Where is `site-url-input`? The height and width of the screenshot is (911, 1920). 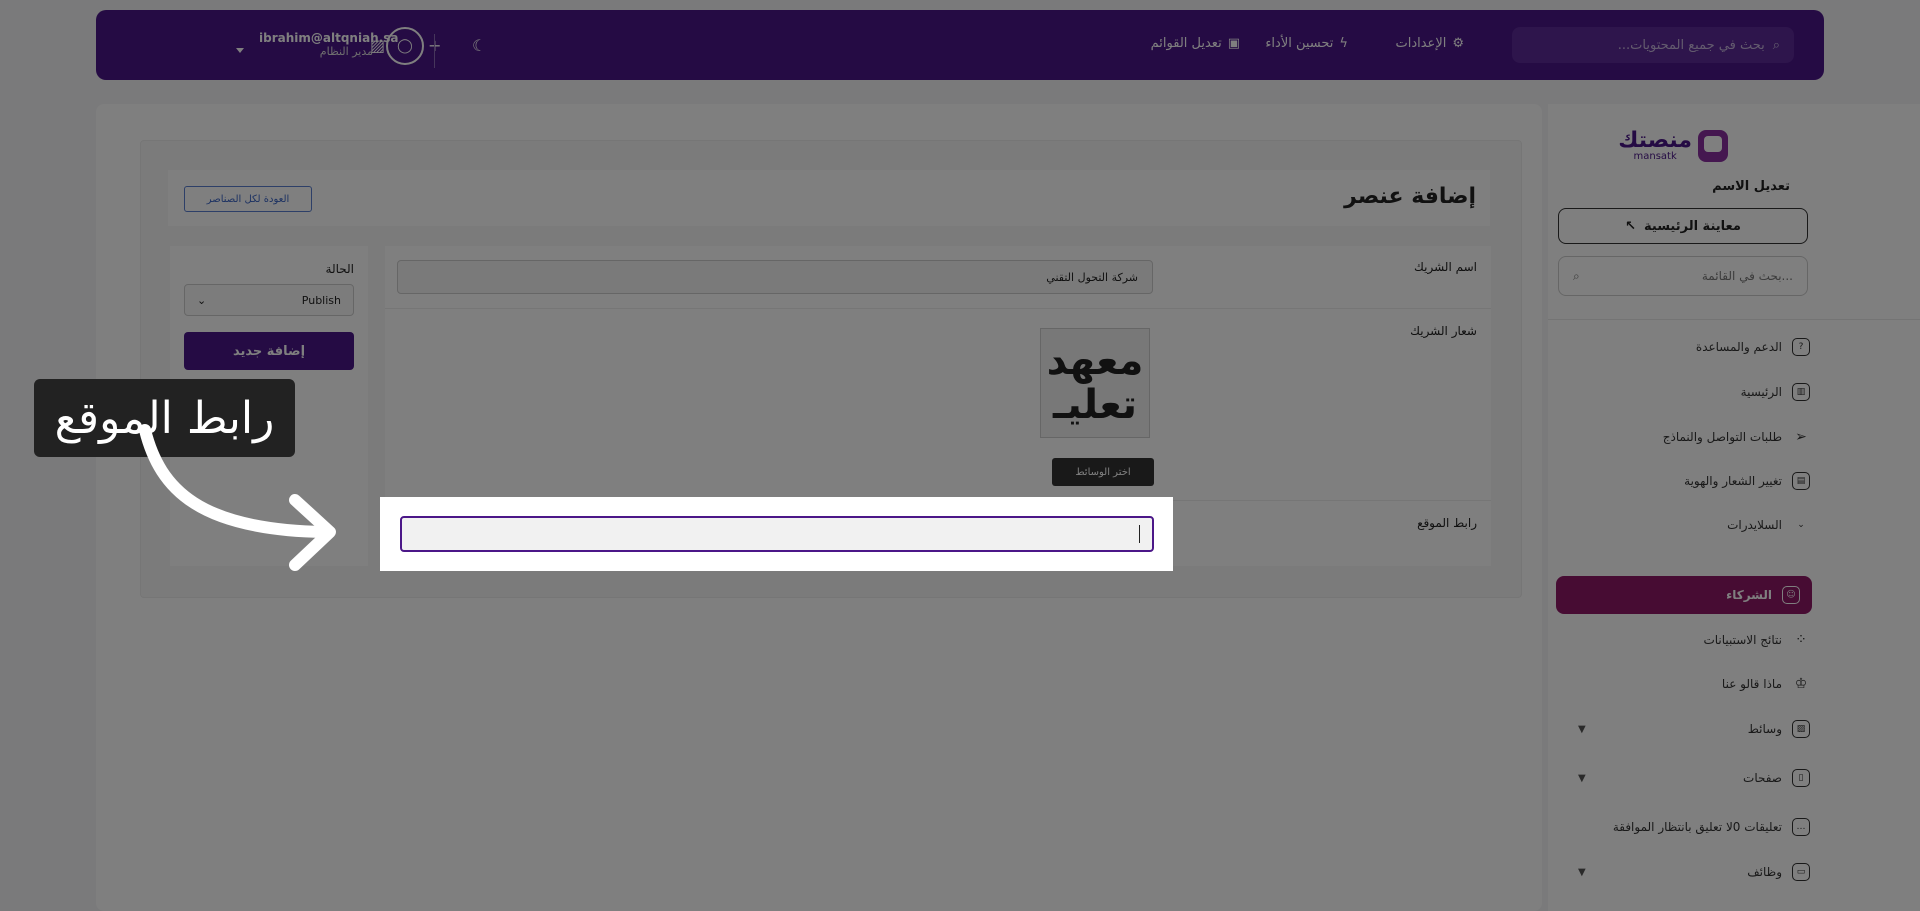 site-url-input is located at coordinates (777, 534).